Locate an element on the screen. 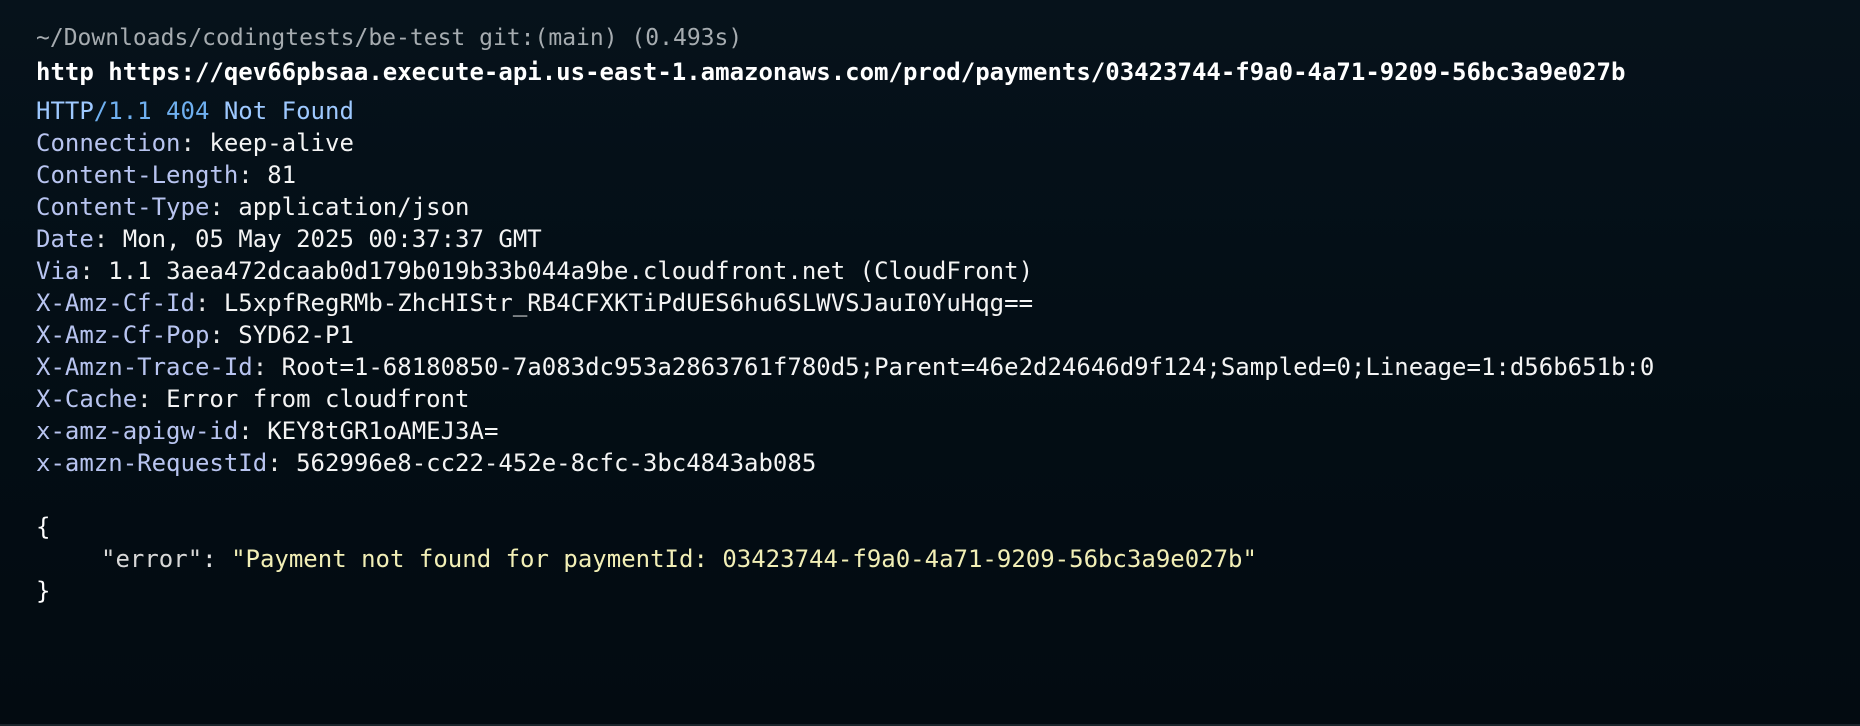 The height and width of the screenshot is (726, 1860). http-status-reason: Not Found is located at coordinates (288, 111).